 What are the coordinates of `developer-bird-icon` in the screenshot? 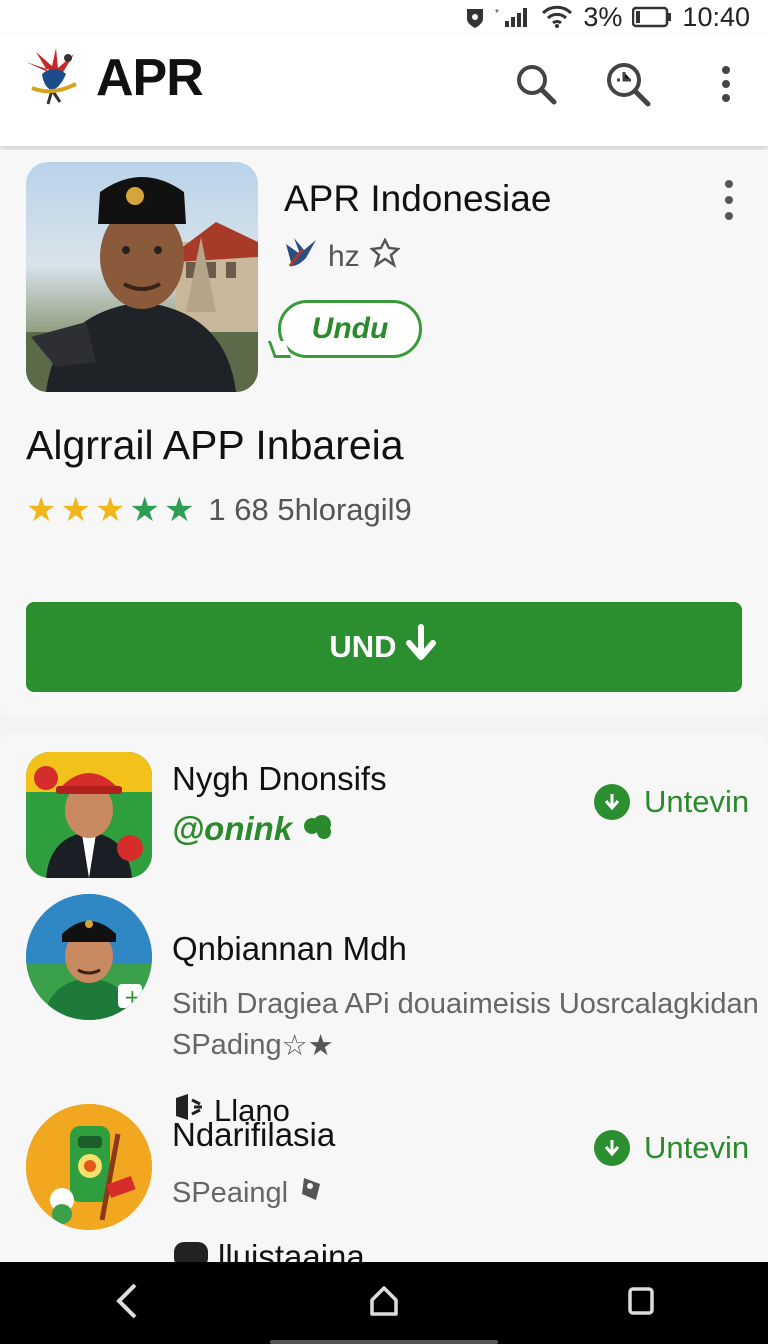 It's located at (301, 257).